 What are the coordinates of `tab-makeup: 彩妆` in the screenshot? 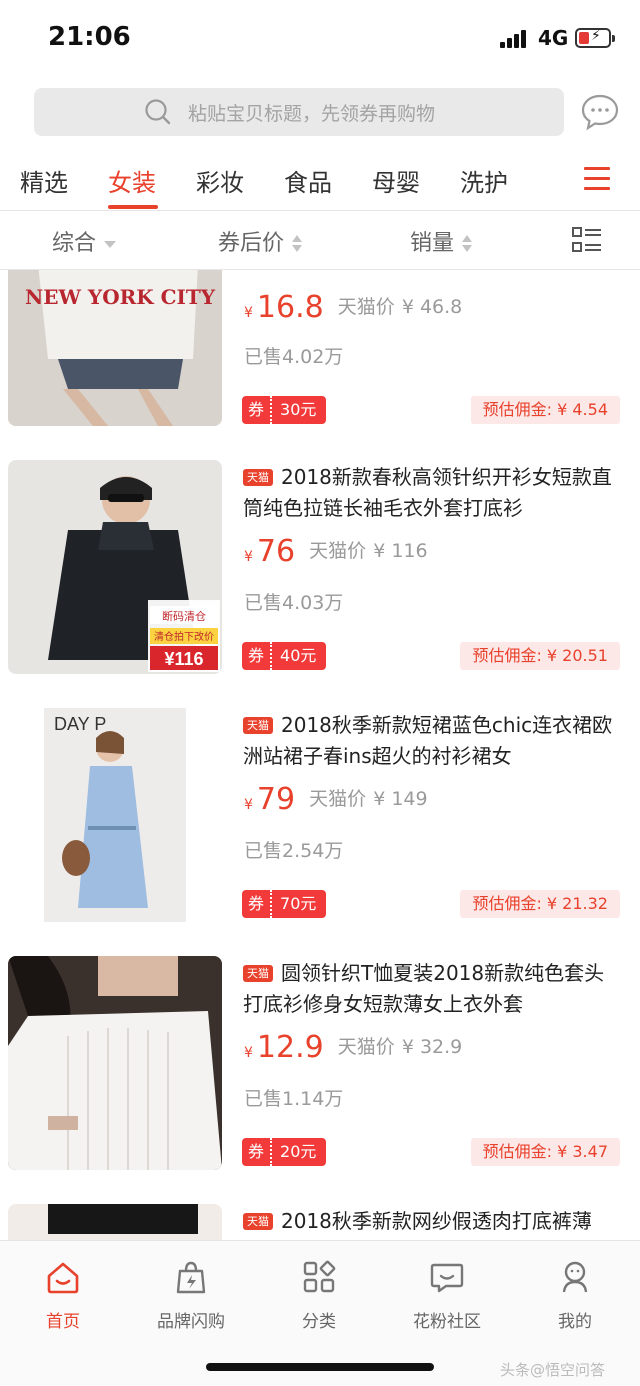 It's located at (220, 180).